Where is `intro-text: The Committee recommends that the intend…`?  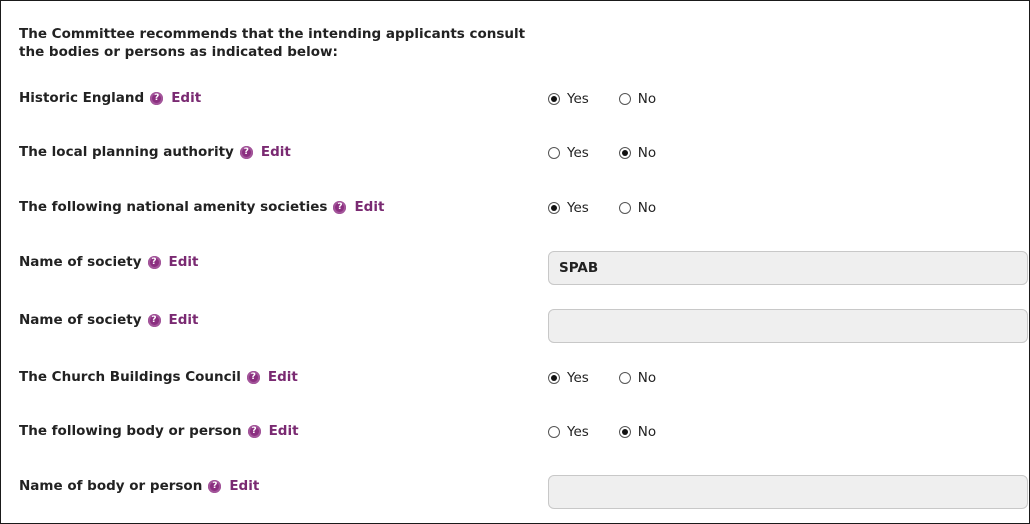 intro-text: The Committee recommends that the intend… is located at coordinates (279, 43).